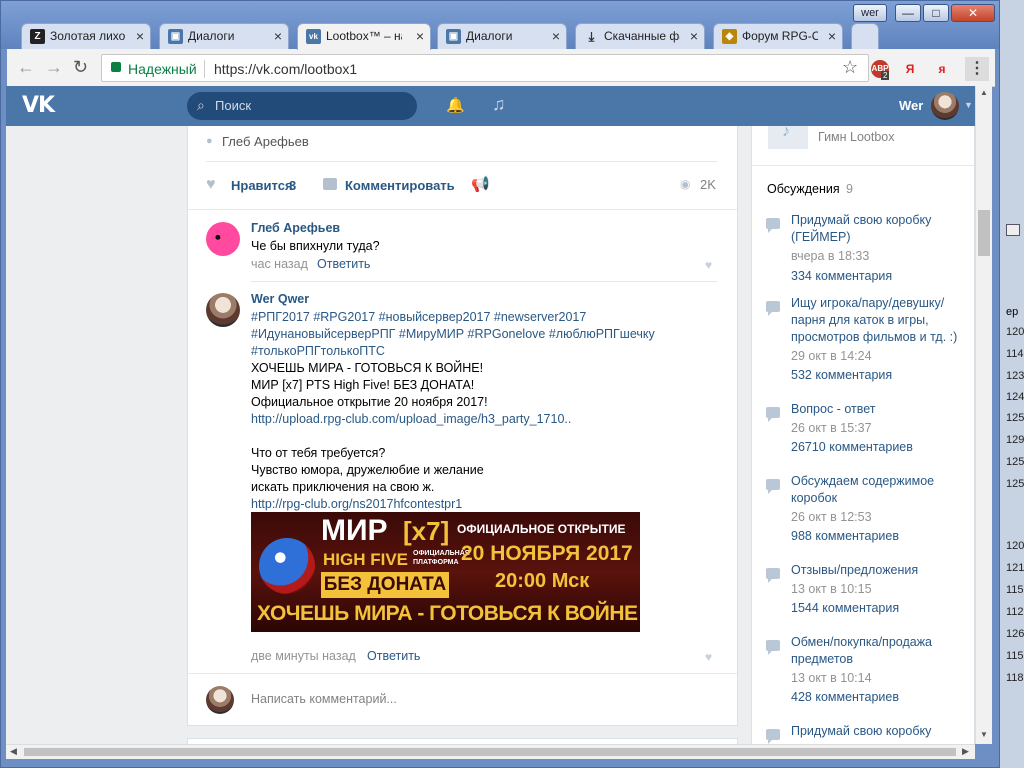 The height and width of the screenshot is (768, 1024). Describe the element at coordinates (850, 67) in the screenshot. I see `bookmark-star-icon: ☆` at that location.